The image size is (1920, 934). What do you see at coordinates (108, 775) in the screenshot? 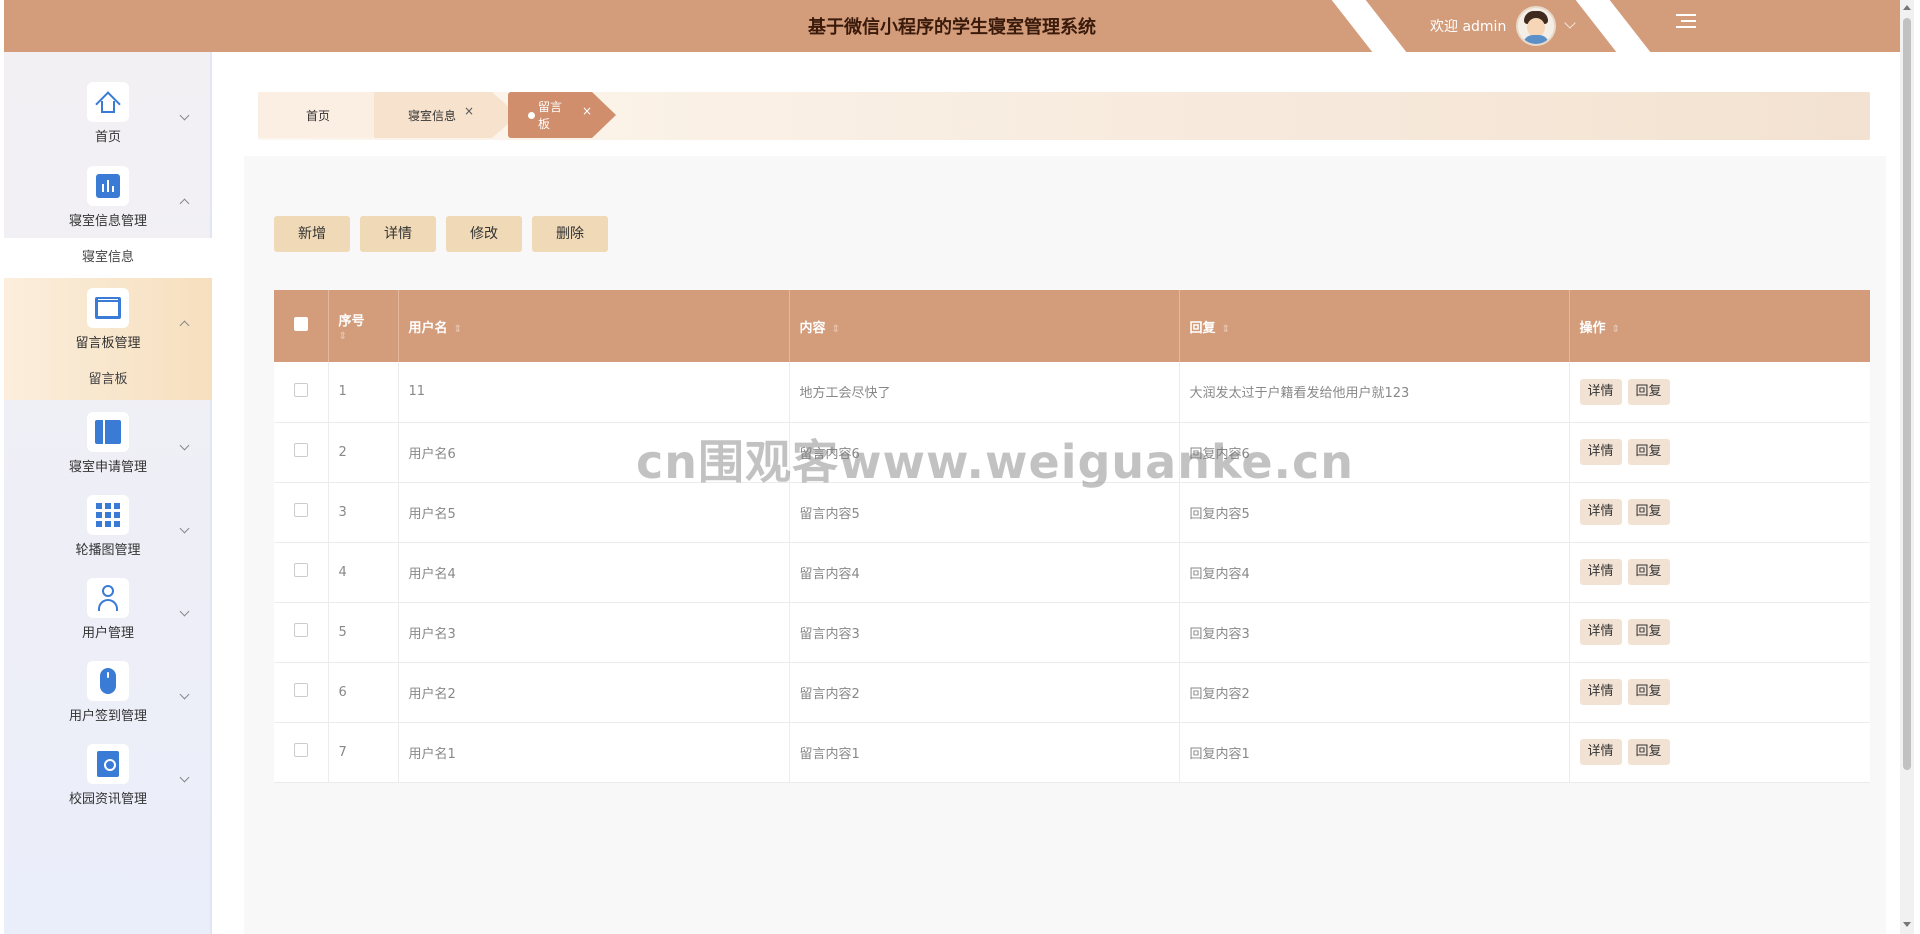
I see `sidebar-item-campus-news-management: 校园资讯管理` at bounding box center [108, 775].